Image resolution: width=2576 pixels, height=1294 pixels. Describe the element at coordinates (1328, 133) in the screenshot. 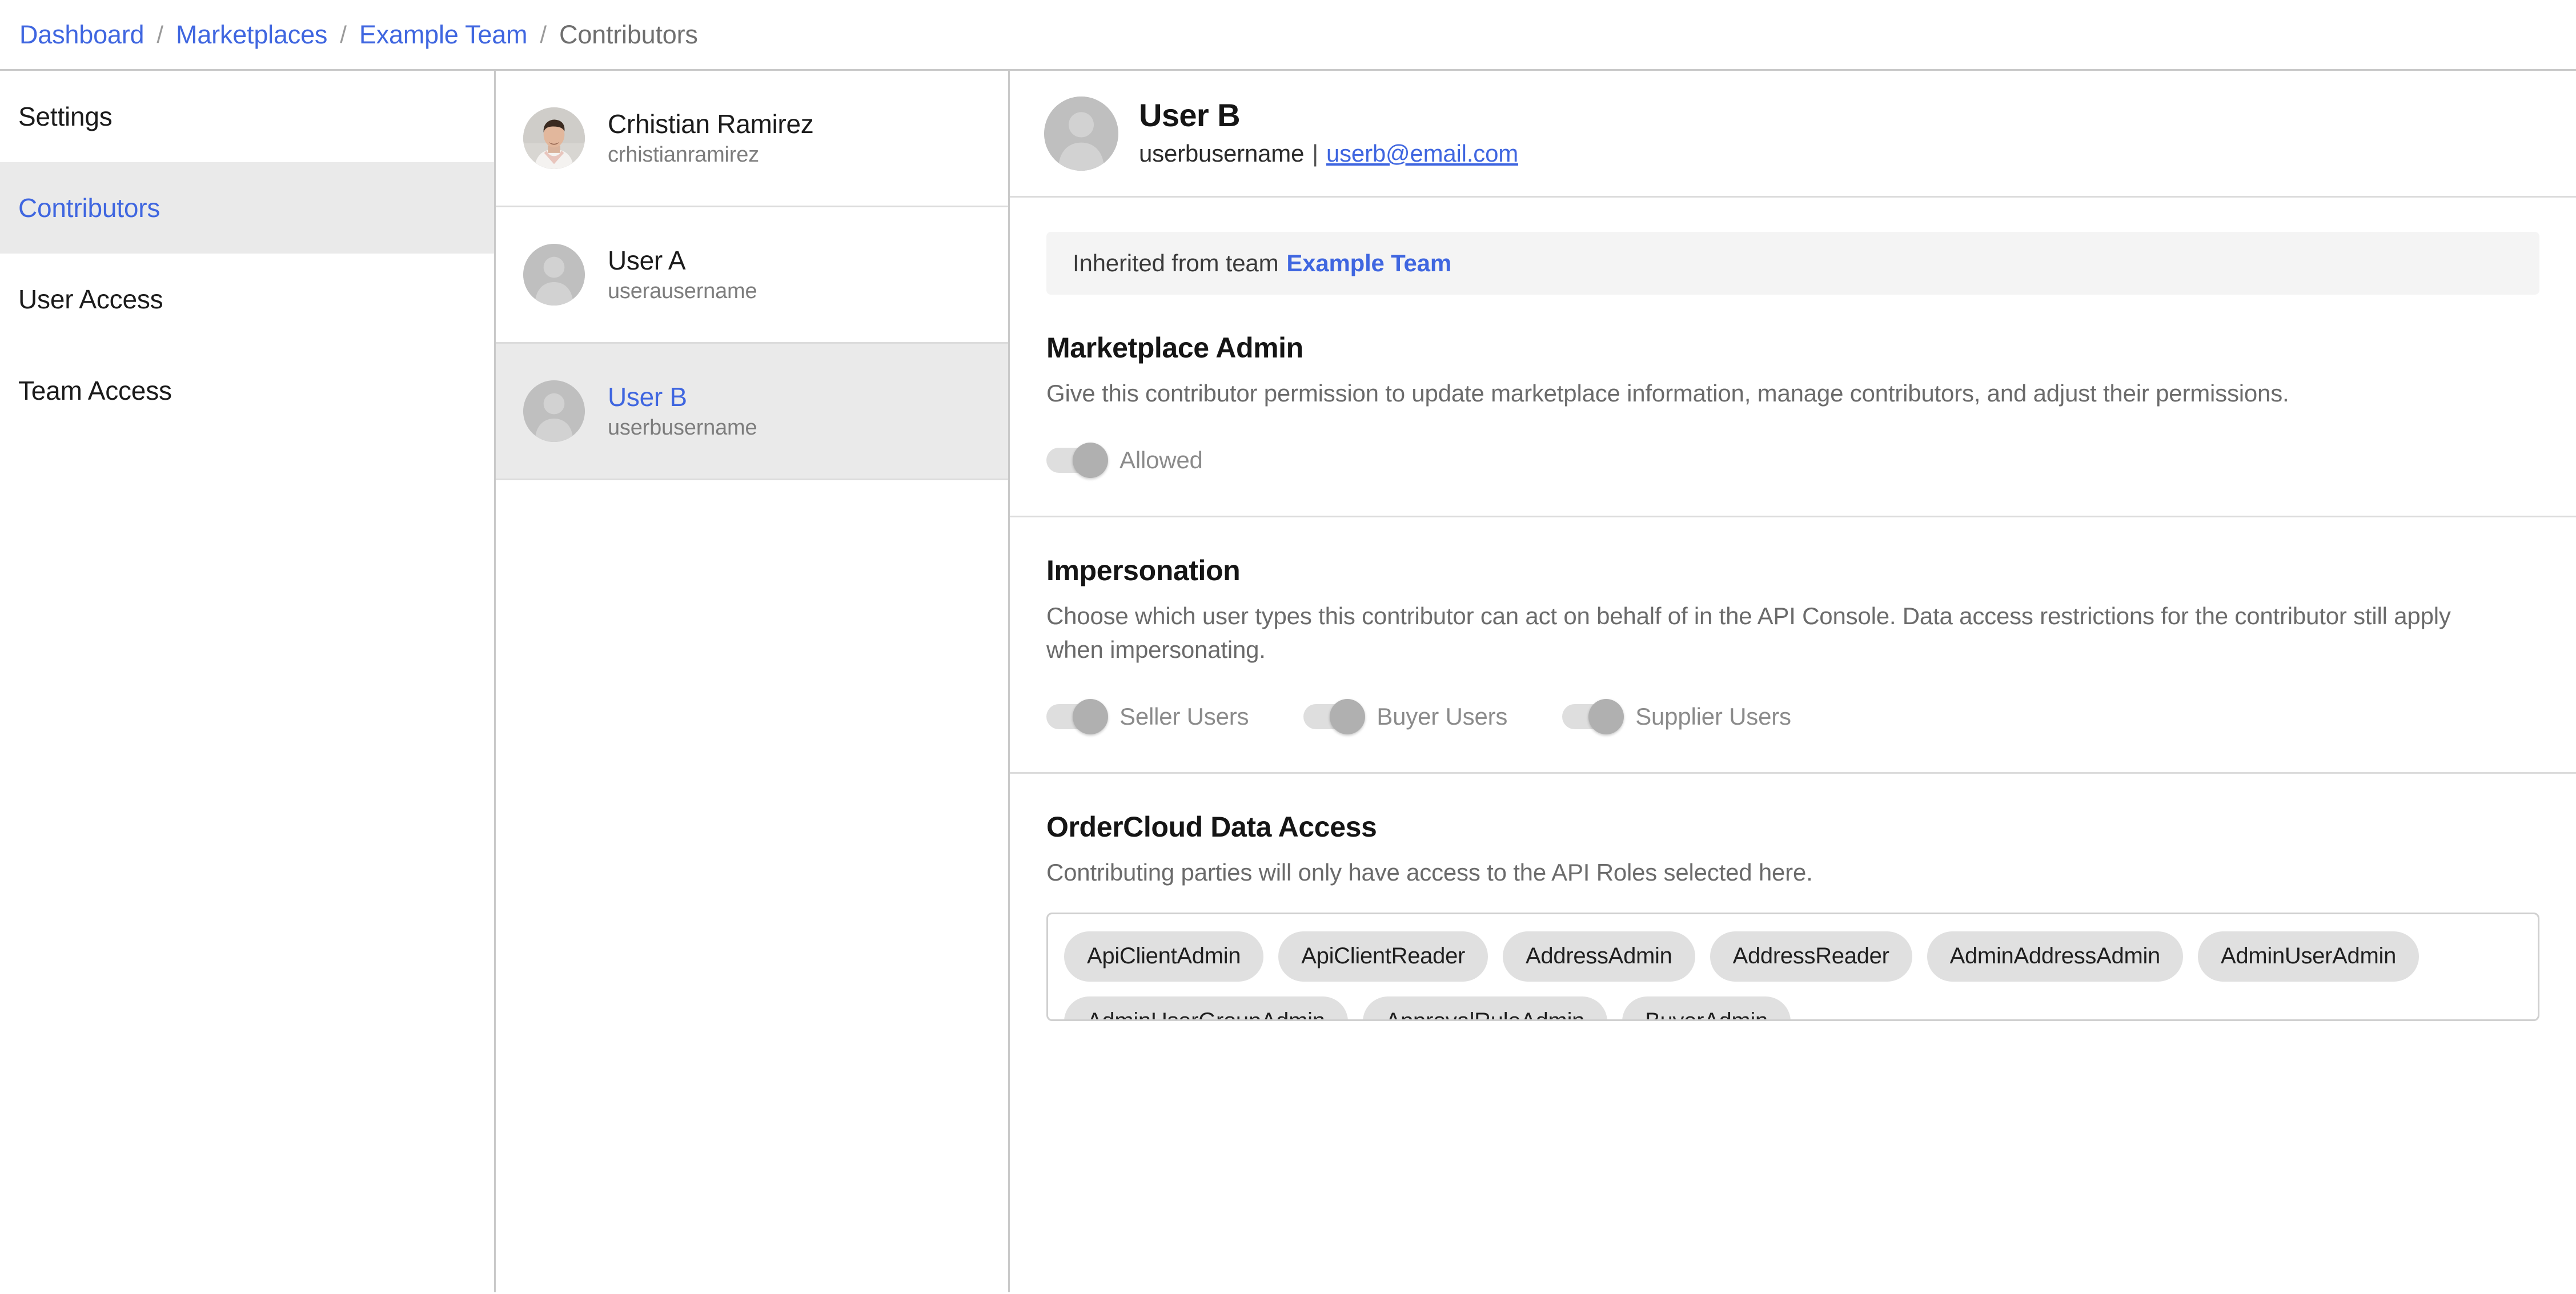

I see `detail-header-text: User B userbusername | userb@email.com` at that location.